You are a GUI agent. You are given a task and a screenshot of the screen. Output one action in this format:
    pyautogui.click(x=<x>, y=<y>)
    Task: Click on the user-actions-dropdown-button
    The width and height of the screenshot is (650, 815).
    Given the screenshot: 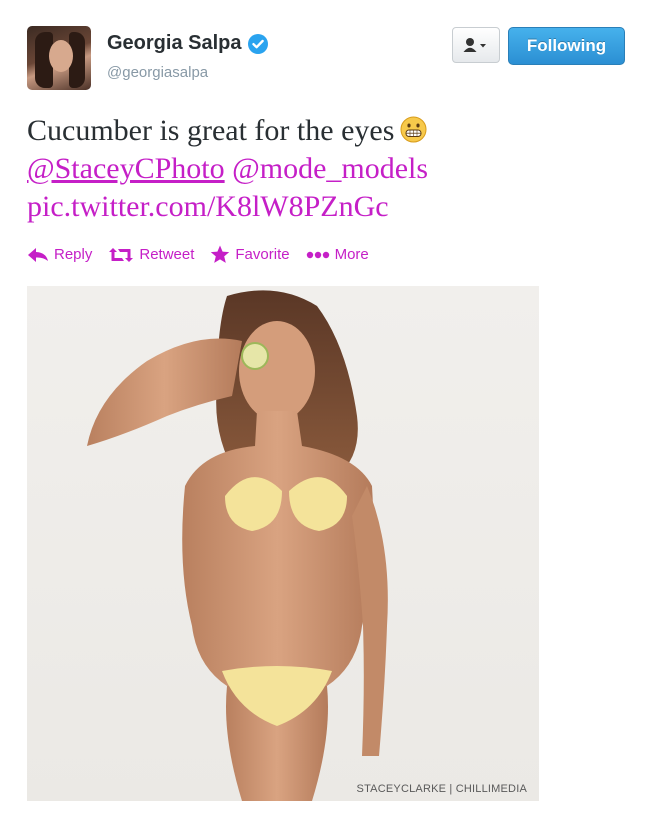 What is the action you would take?
    pyautogui.click(x=476, y=45)
    